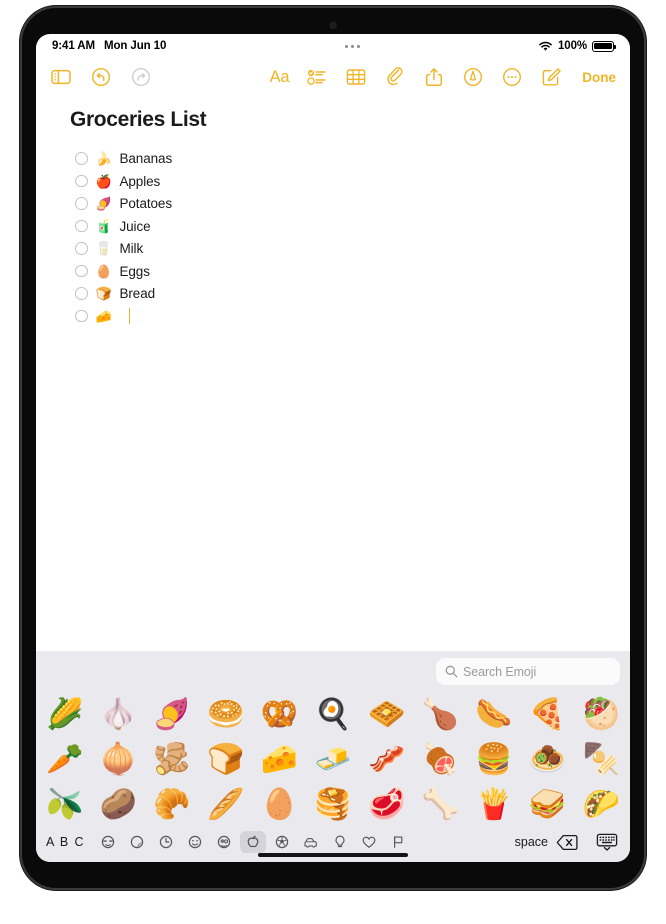 This screenshot has height=924, width=666. I want to click on emoji-button: 🍢, so click(601, 759).